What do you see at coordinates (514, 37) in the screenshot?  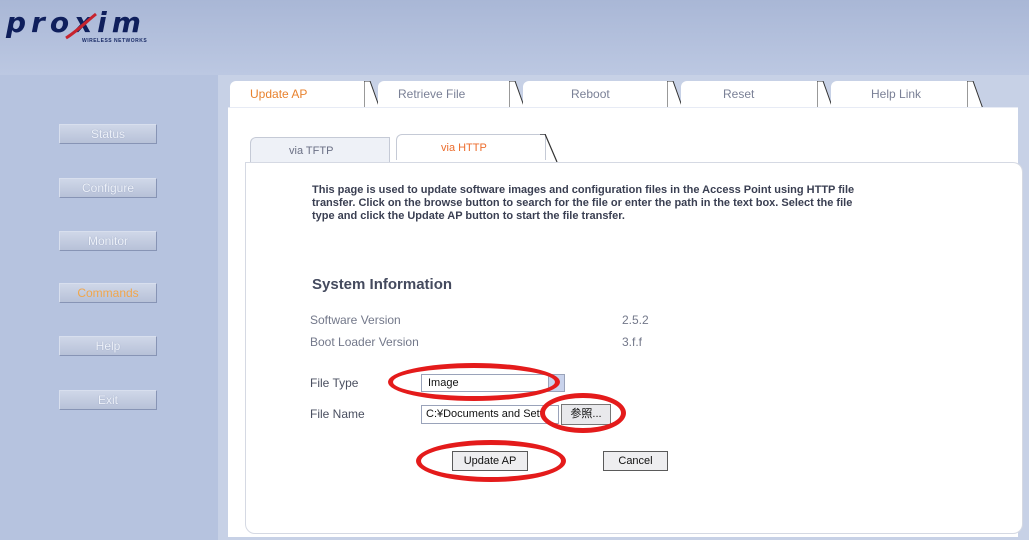 I see `header: proxim WIRELESS NETWORKS` at bounding box center [514, 37].